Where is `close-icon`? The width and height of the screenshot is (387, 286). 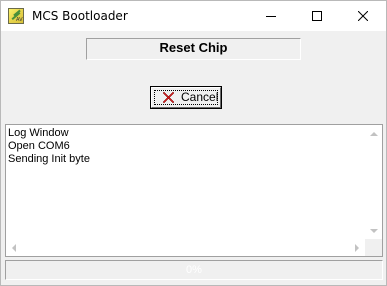
close-icon is located at coordinates (363, 16).